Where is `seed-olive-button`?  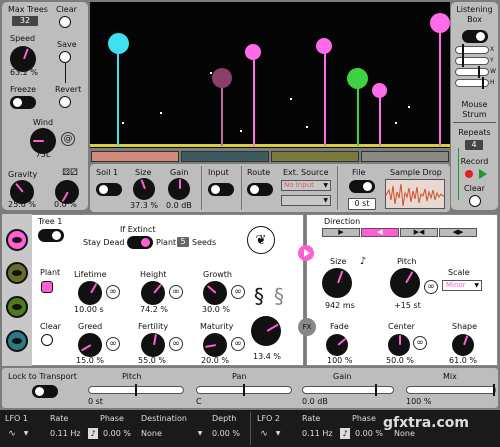 seed-olive-button is located at coordinates (17, 273).